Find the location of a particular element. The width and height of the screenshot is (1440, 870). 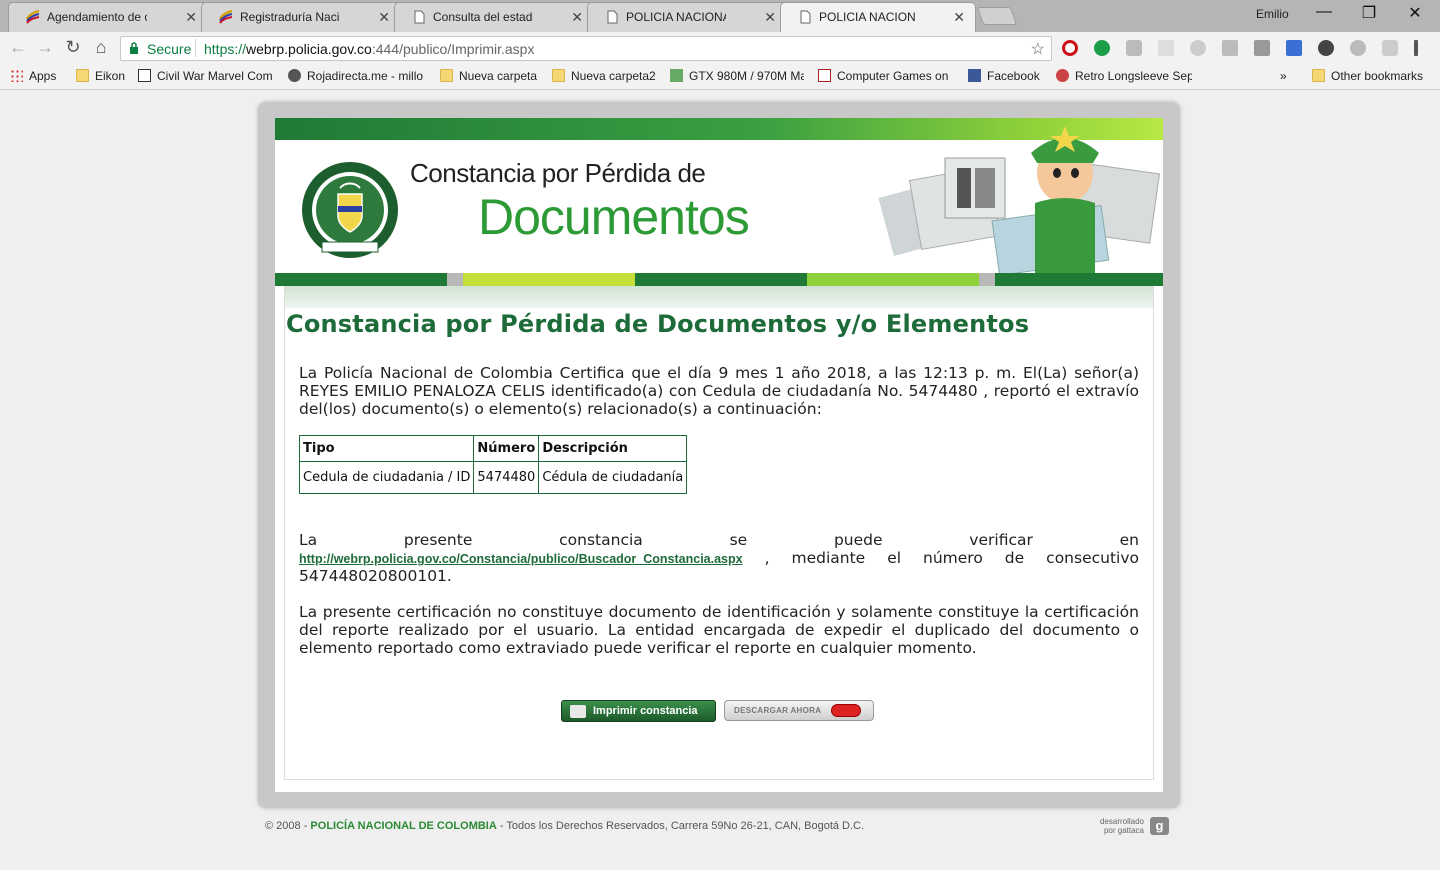

content-header-strip is located at coordinates (719, 297).